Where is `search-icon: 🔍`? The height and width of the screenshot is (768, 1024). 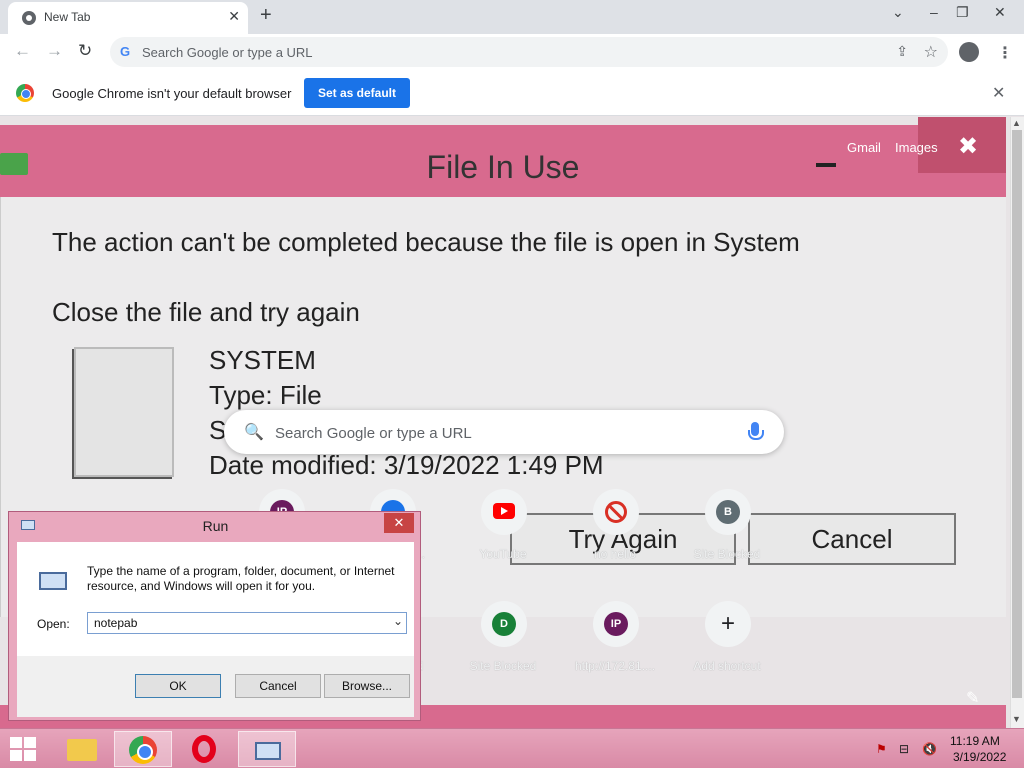
search-icon: 🔍 is located at coordinates (254, 432).